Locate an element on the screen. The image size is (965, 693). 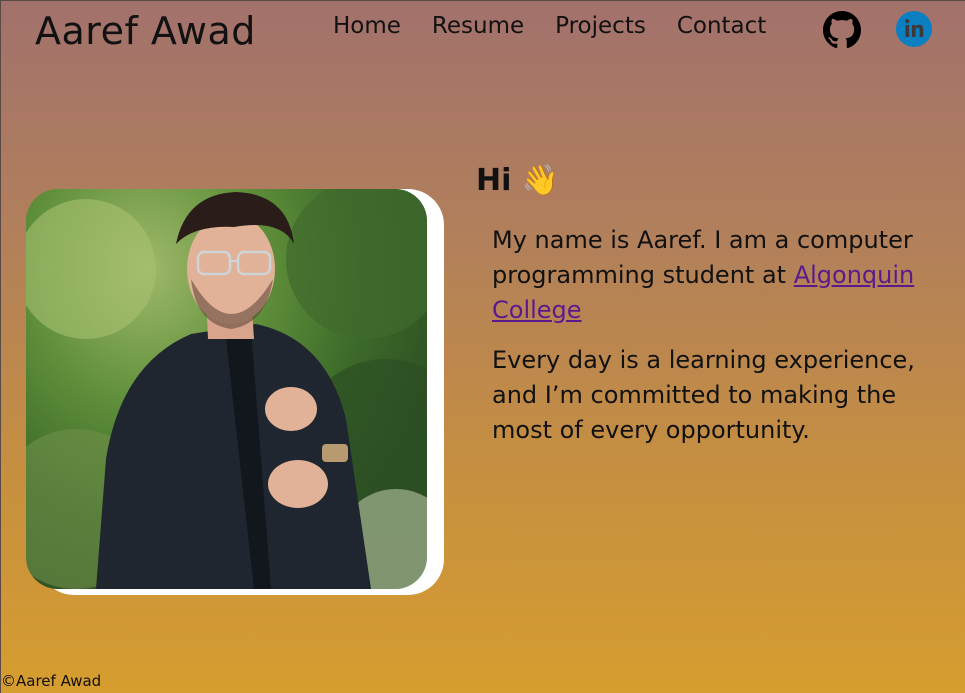
nav-projects-link: Projects is located at coordinates (600, 26).